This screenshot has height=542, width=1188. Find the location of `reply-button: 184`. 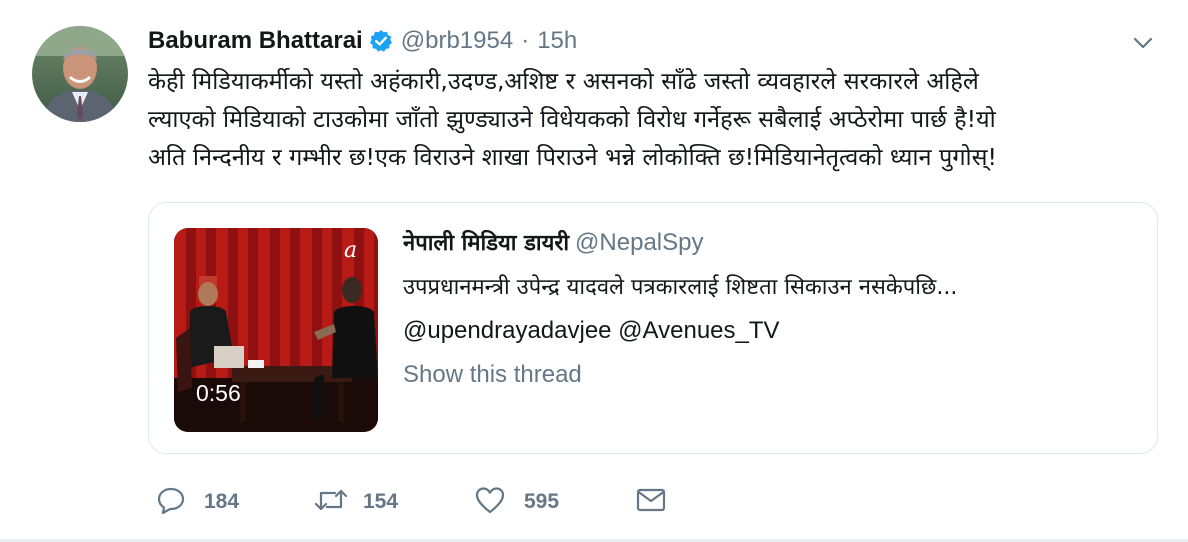

reply-button: 184 is located at coordinates (197, 502).